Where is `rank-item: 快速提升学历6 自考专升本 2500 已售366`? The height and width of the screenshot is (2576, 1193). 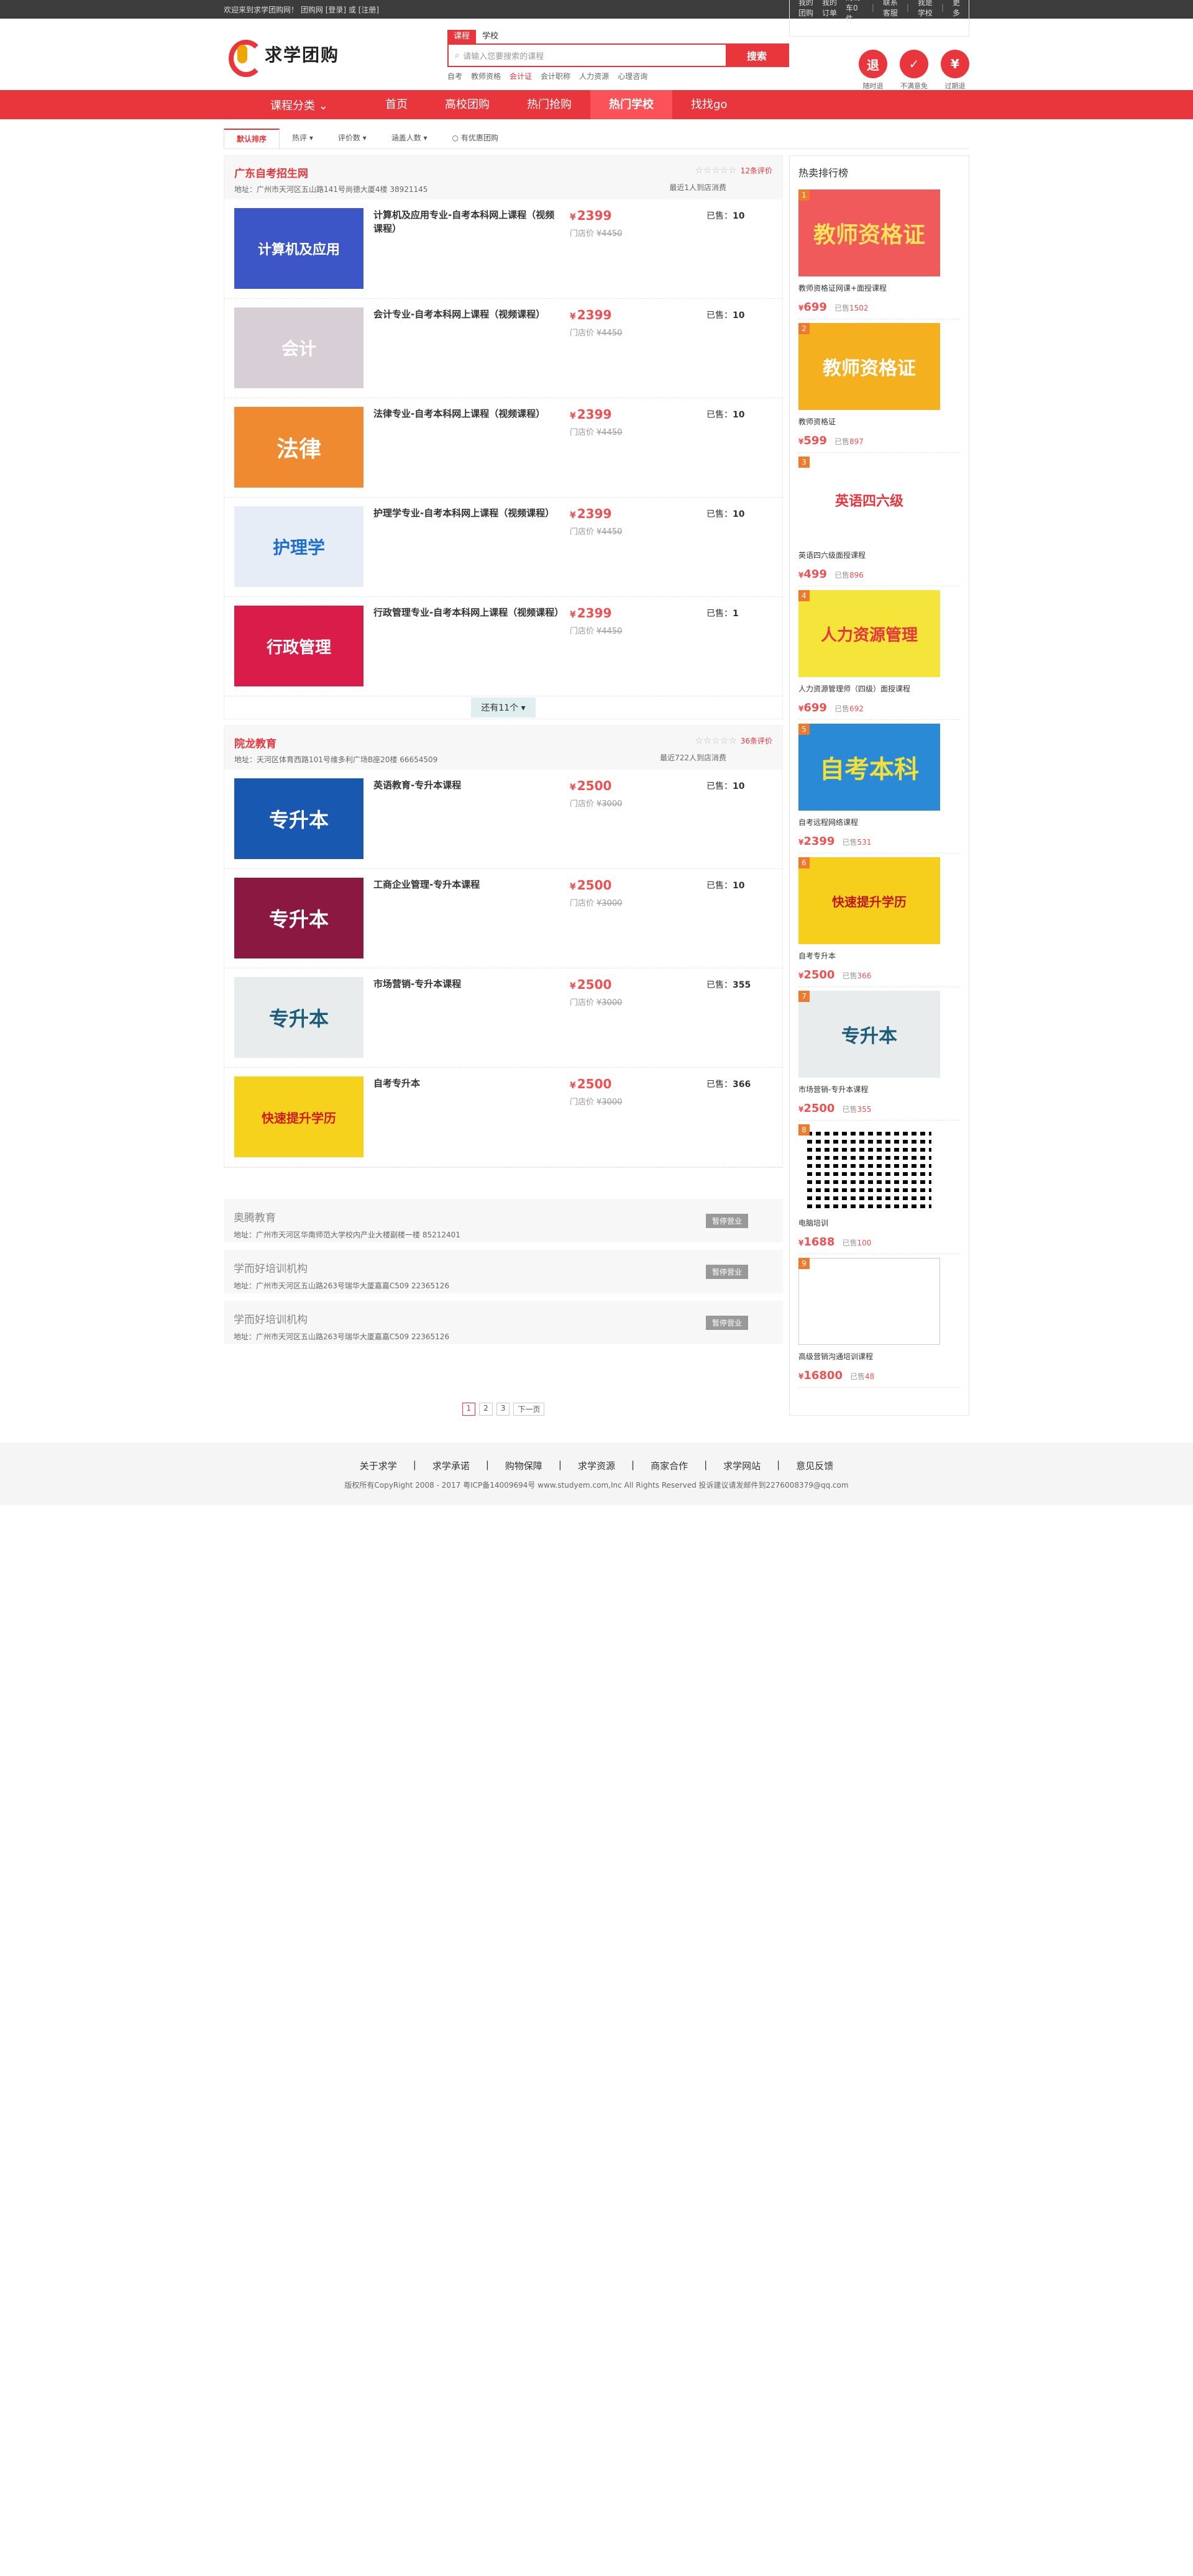 rank-item: 快速提升学历6 自考专升本 2500 已售366 is located at coordinates (879, 920).